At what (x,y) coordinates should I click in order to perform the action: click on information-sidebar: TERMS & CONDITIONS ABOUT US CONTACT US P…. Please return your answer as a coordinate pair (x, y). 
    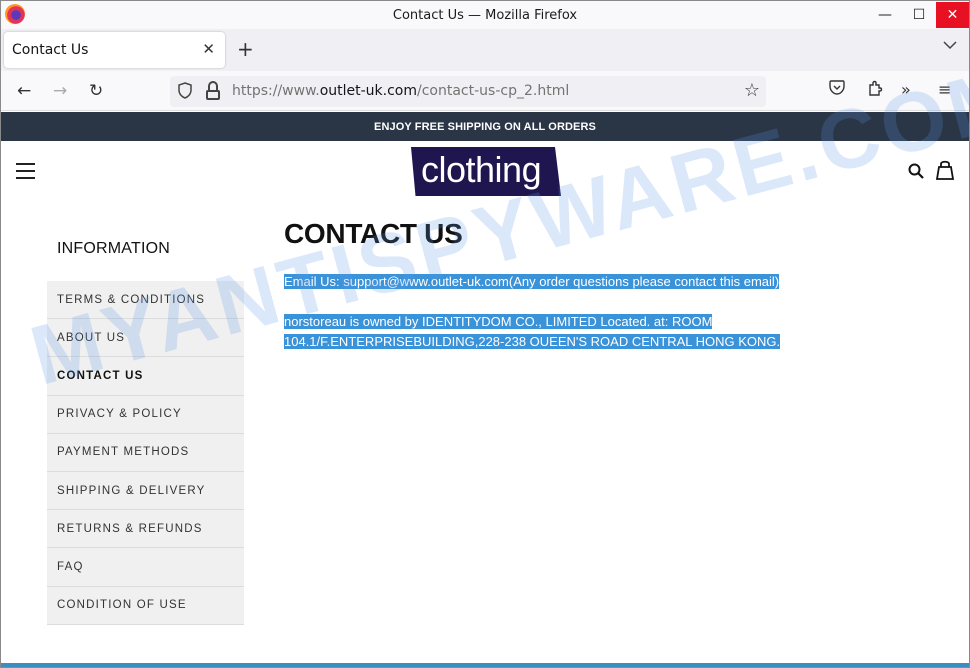
    Looking at the image, I should click on (145, 453).